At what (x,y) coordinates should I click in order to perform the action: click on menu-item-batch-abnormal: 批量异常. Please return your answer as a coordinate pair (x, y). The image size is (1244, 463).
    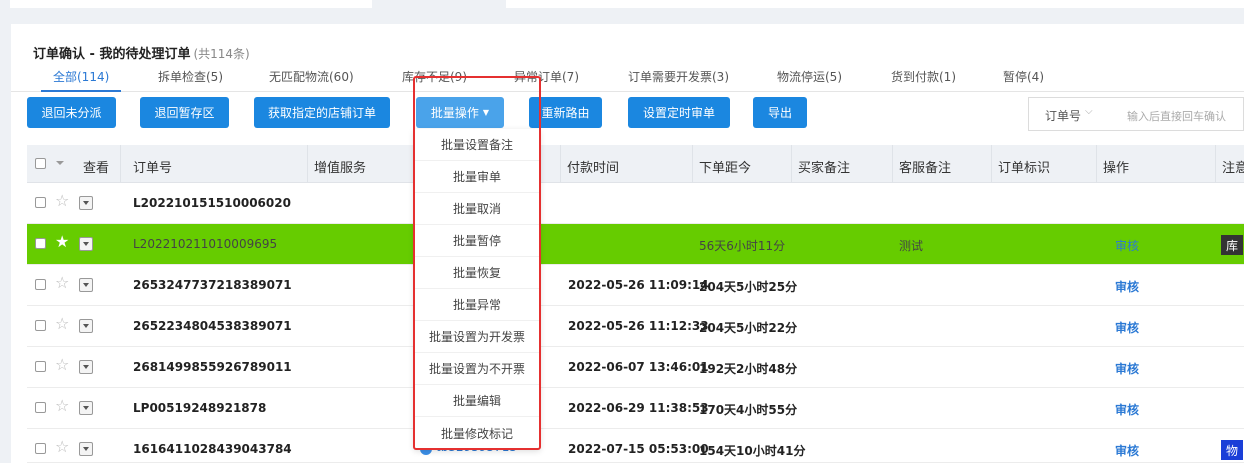
    Looking at the image, I should click on (477, 305).